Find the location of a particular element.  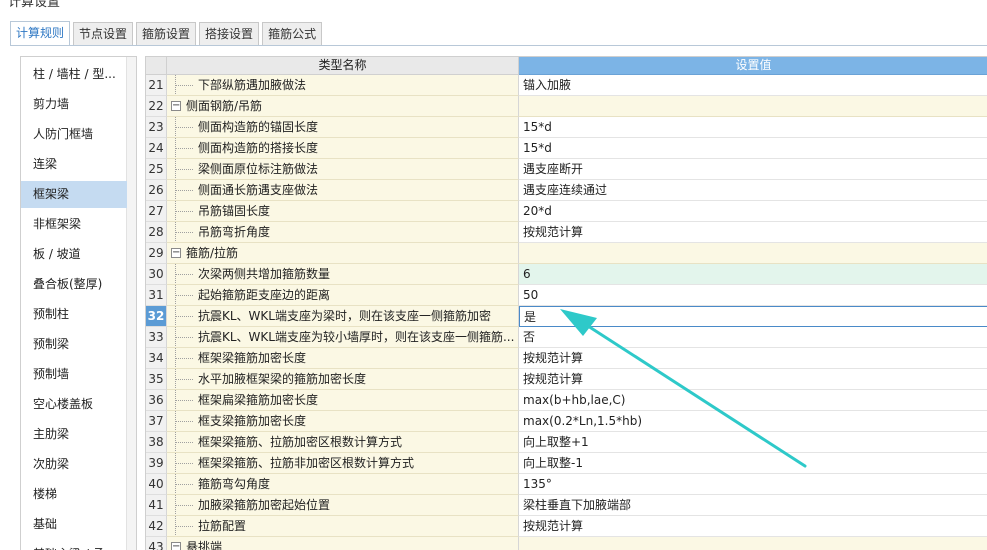

setting-value-cell: 6 is located at coordinates (753, 274).